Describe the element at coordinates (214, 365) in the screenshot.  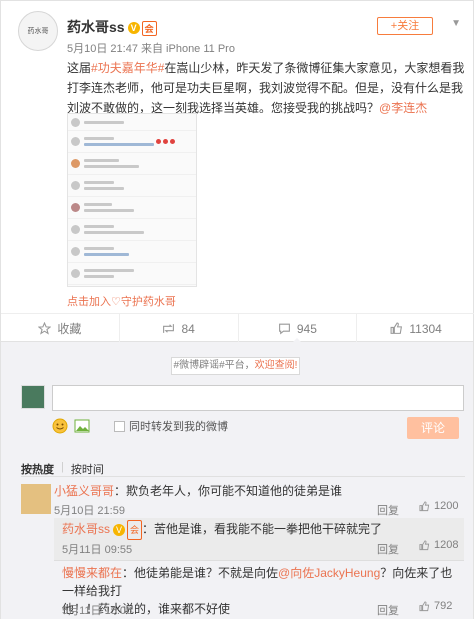
I see `topic-prefix: #微博辟谣#平台，` at that location.